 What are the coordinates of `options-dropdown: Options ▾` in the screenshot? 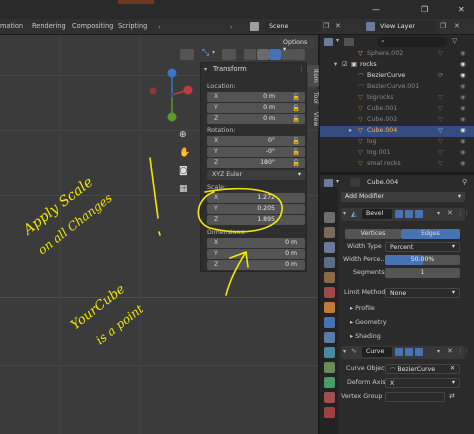 It's located at (297, 45).